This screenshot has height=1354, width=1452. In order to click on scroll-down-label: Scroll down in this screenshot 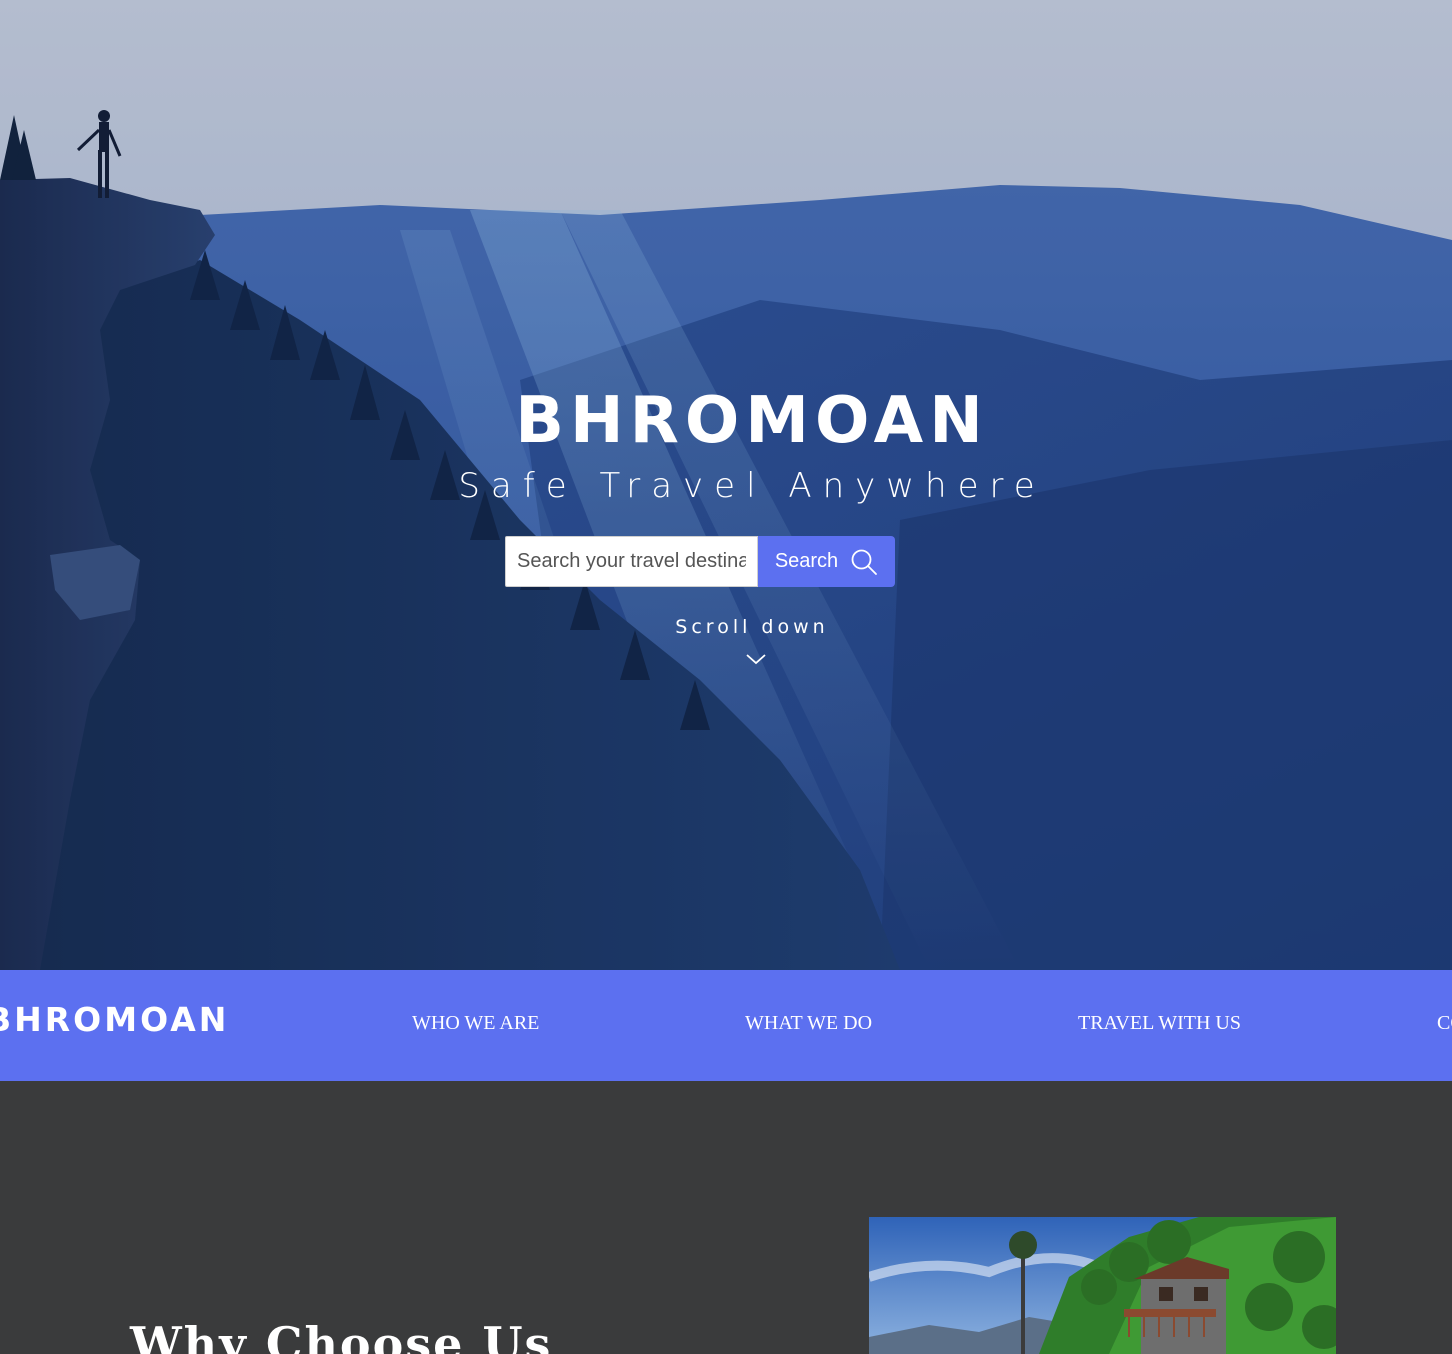, I will do `click(726, 627)`.